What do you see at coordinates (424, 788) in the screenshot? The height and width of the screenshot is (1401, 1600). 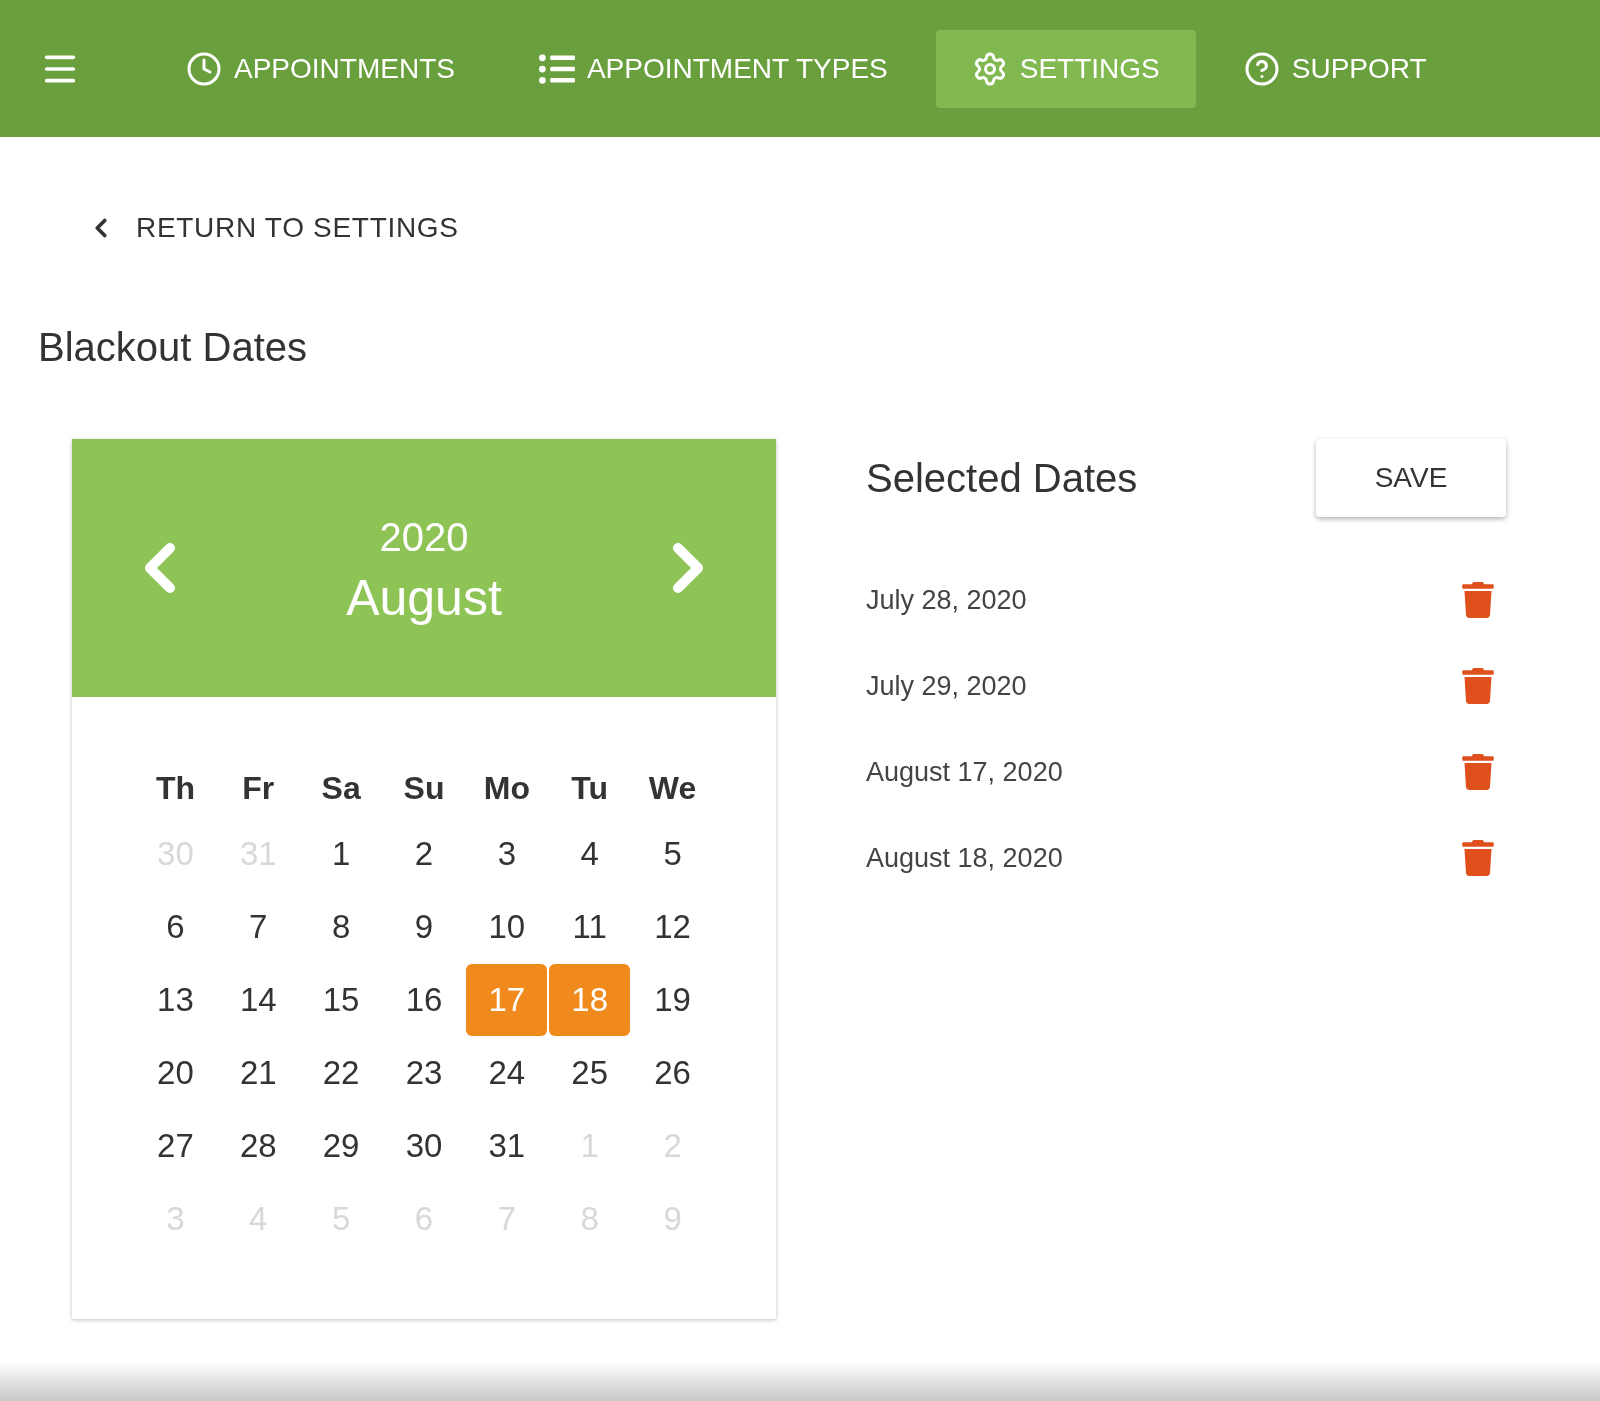 I see `weekday-label: Su` at bounding box center [424, 788].